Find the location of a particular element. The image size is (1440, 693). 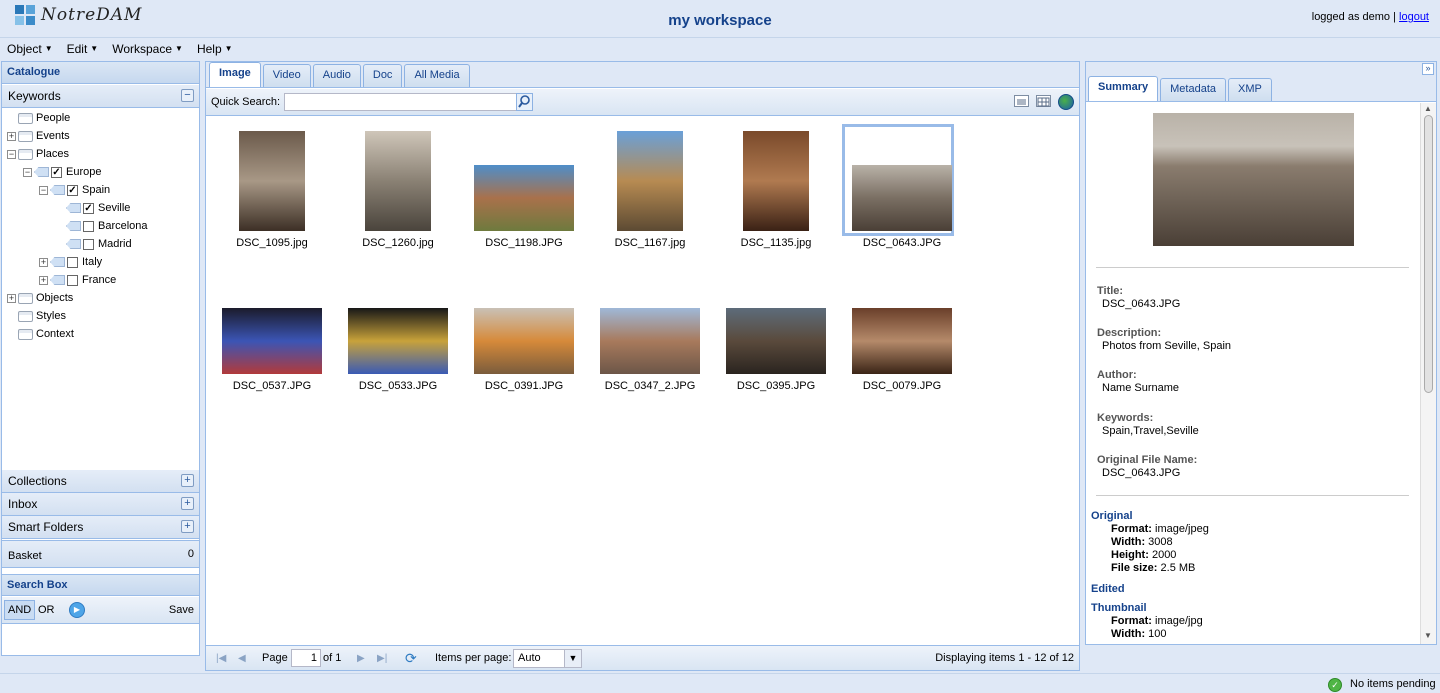

tree-node: Madrid is located at coordinates (93, 244).